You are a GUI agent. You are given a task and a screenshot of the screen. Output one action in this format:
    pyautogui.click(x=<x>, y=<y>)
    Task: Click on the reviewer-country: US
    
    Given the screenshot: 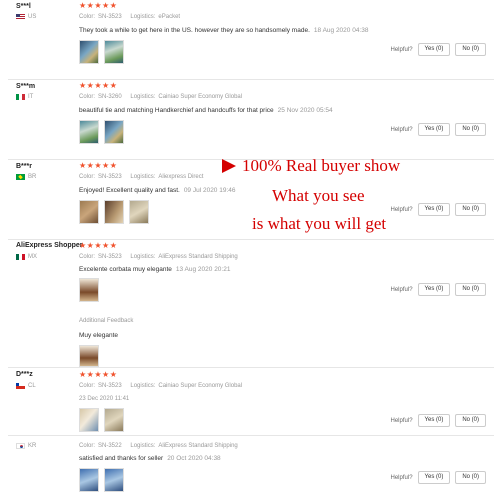 What is the action you would take?
    pyautogui.click(x=26, y=17)
    